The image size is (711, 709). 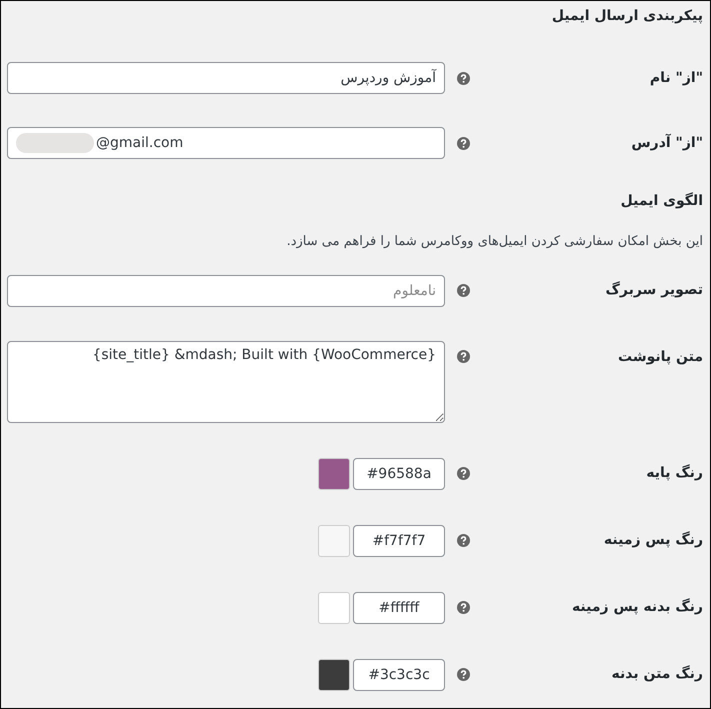 I want to click on section-description: این بخش امکان سفارشی کردن ایمیل‌های ووکامرس شما را فراهم می سازد., so click(x=494, y=242).